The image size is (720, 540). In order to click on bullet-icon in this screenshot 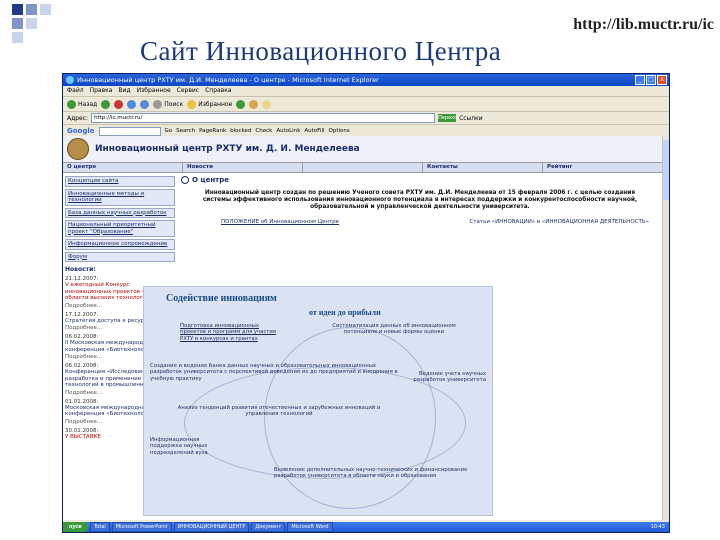, I will do `click(185, 180)`.